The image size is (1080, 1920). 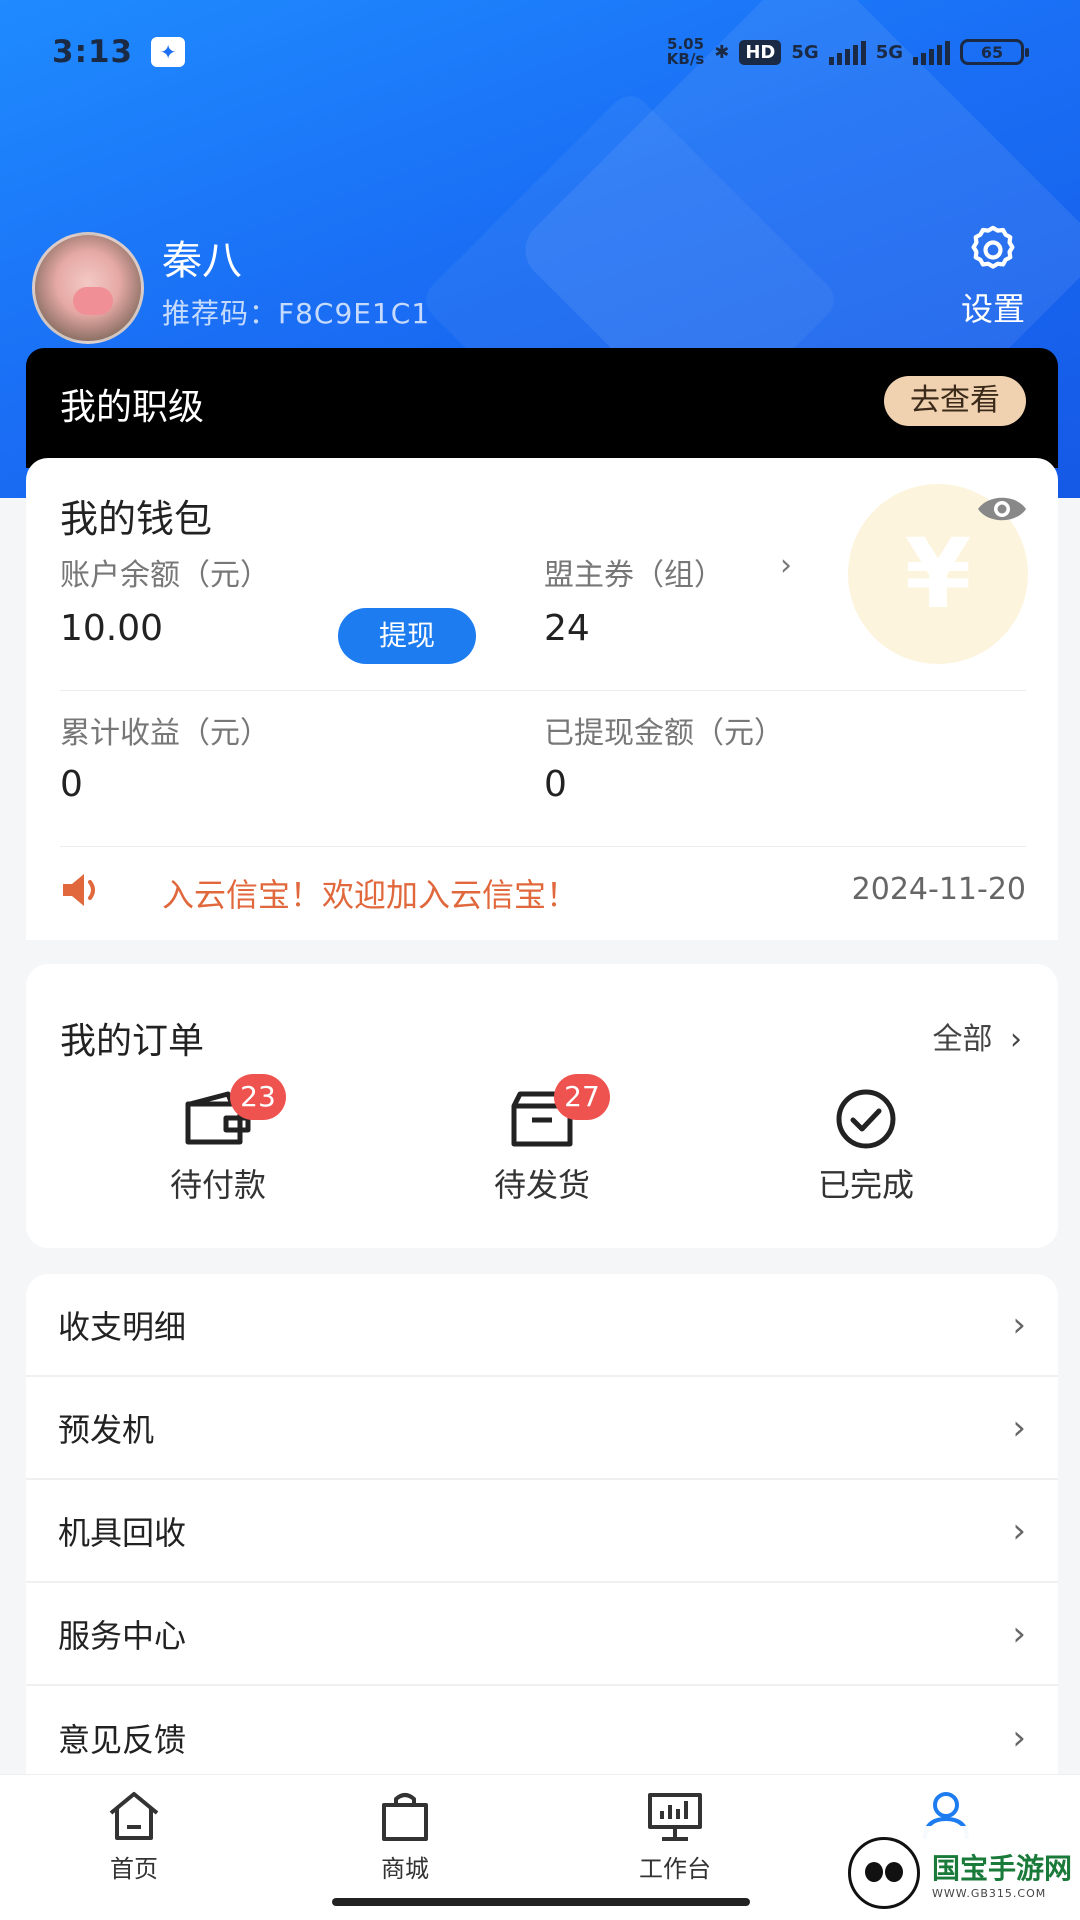 I want to click on tab-workbench: 工作台, so click(x=675, y=1836).